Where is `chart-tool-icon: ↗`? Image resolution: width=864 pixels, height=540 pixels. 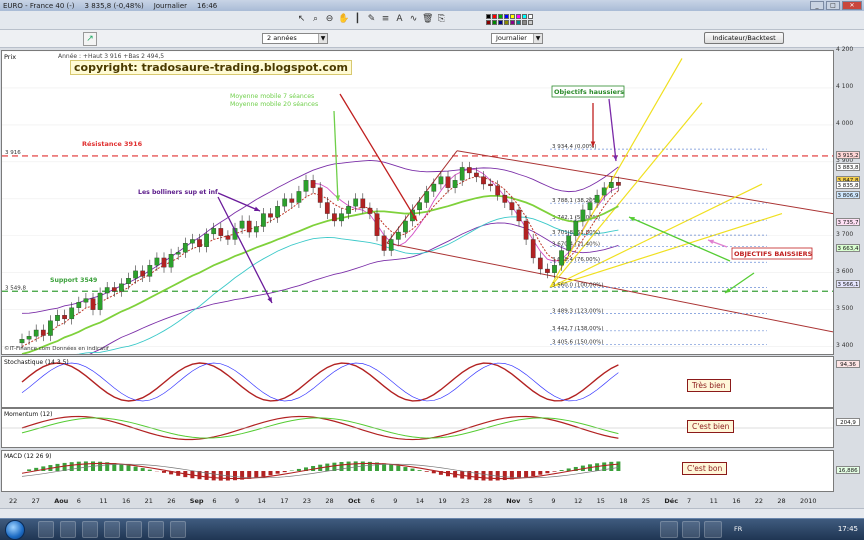 chart-tool-icon: ↗ is located at coordinates (90, 39).